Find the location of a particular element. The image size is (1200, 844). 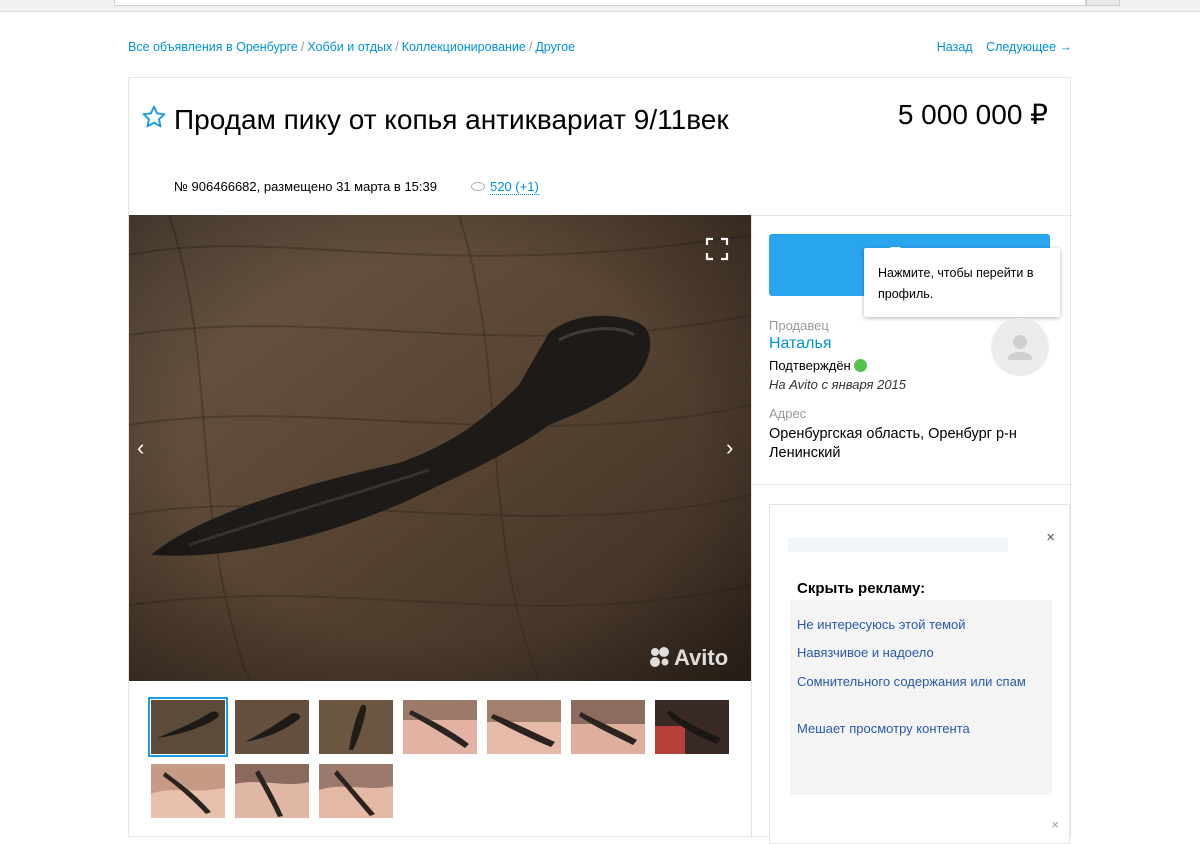

hide-ad-option: Сомнительного содержания или спам is located at coordinates (912, 681).